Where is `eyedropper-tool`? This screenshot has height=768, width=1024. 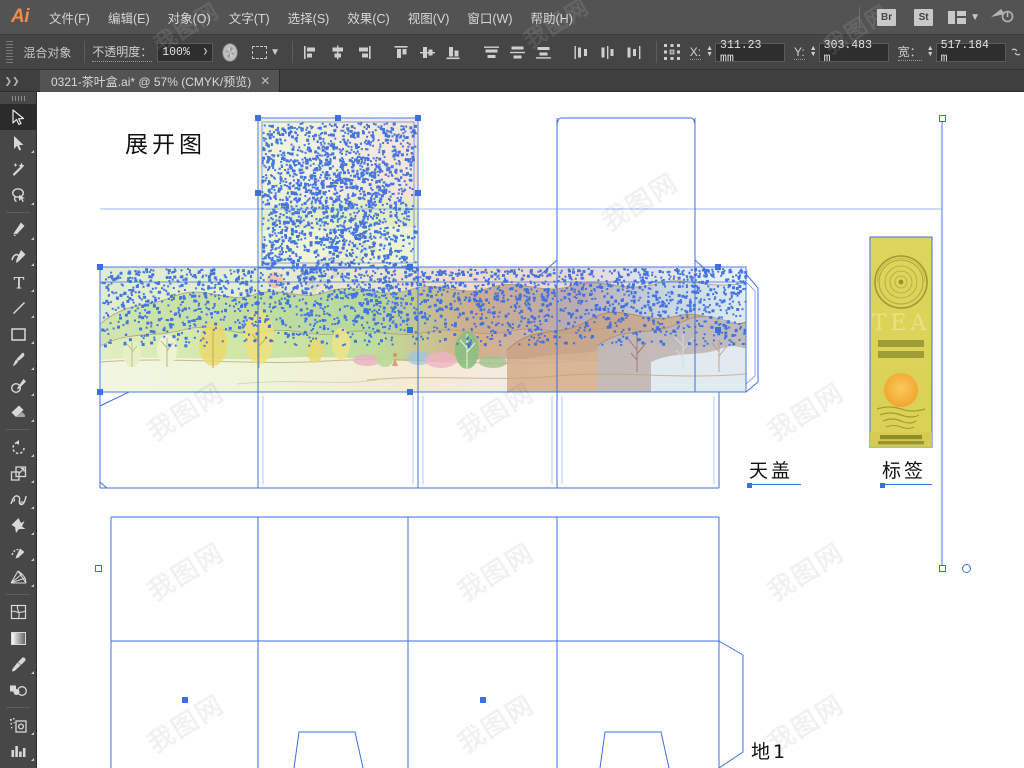 eyedropper-tool is located at coordinates (18, 664).